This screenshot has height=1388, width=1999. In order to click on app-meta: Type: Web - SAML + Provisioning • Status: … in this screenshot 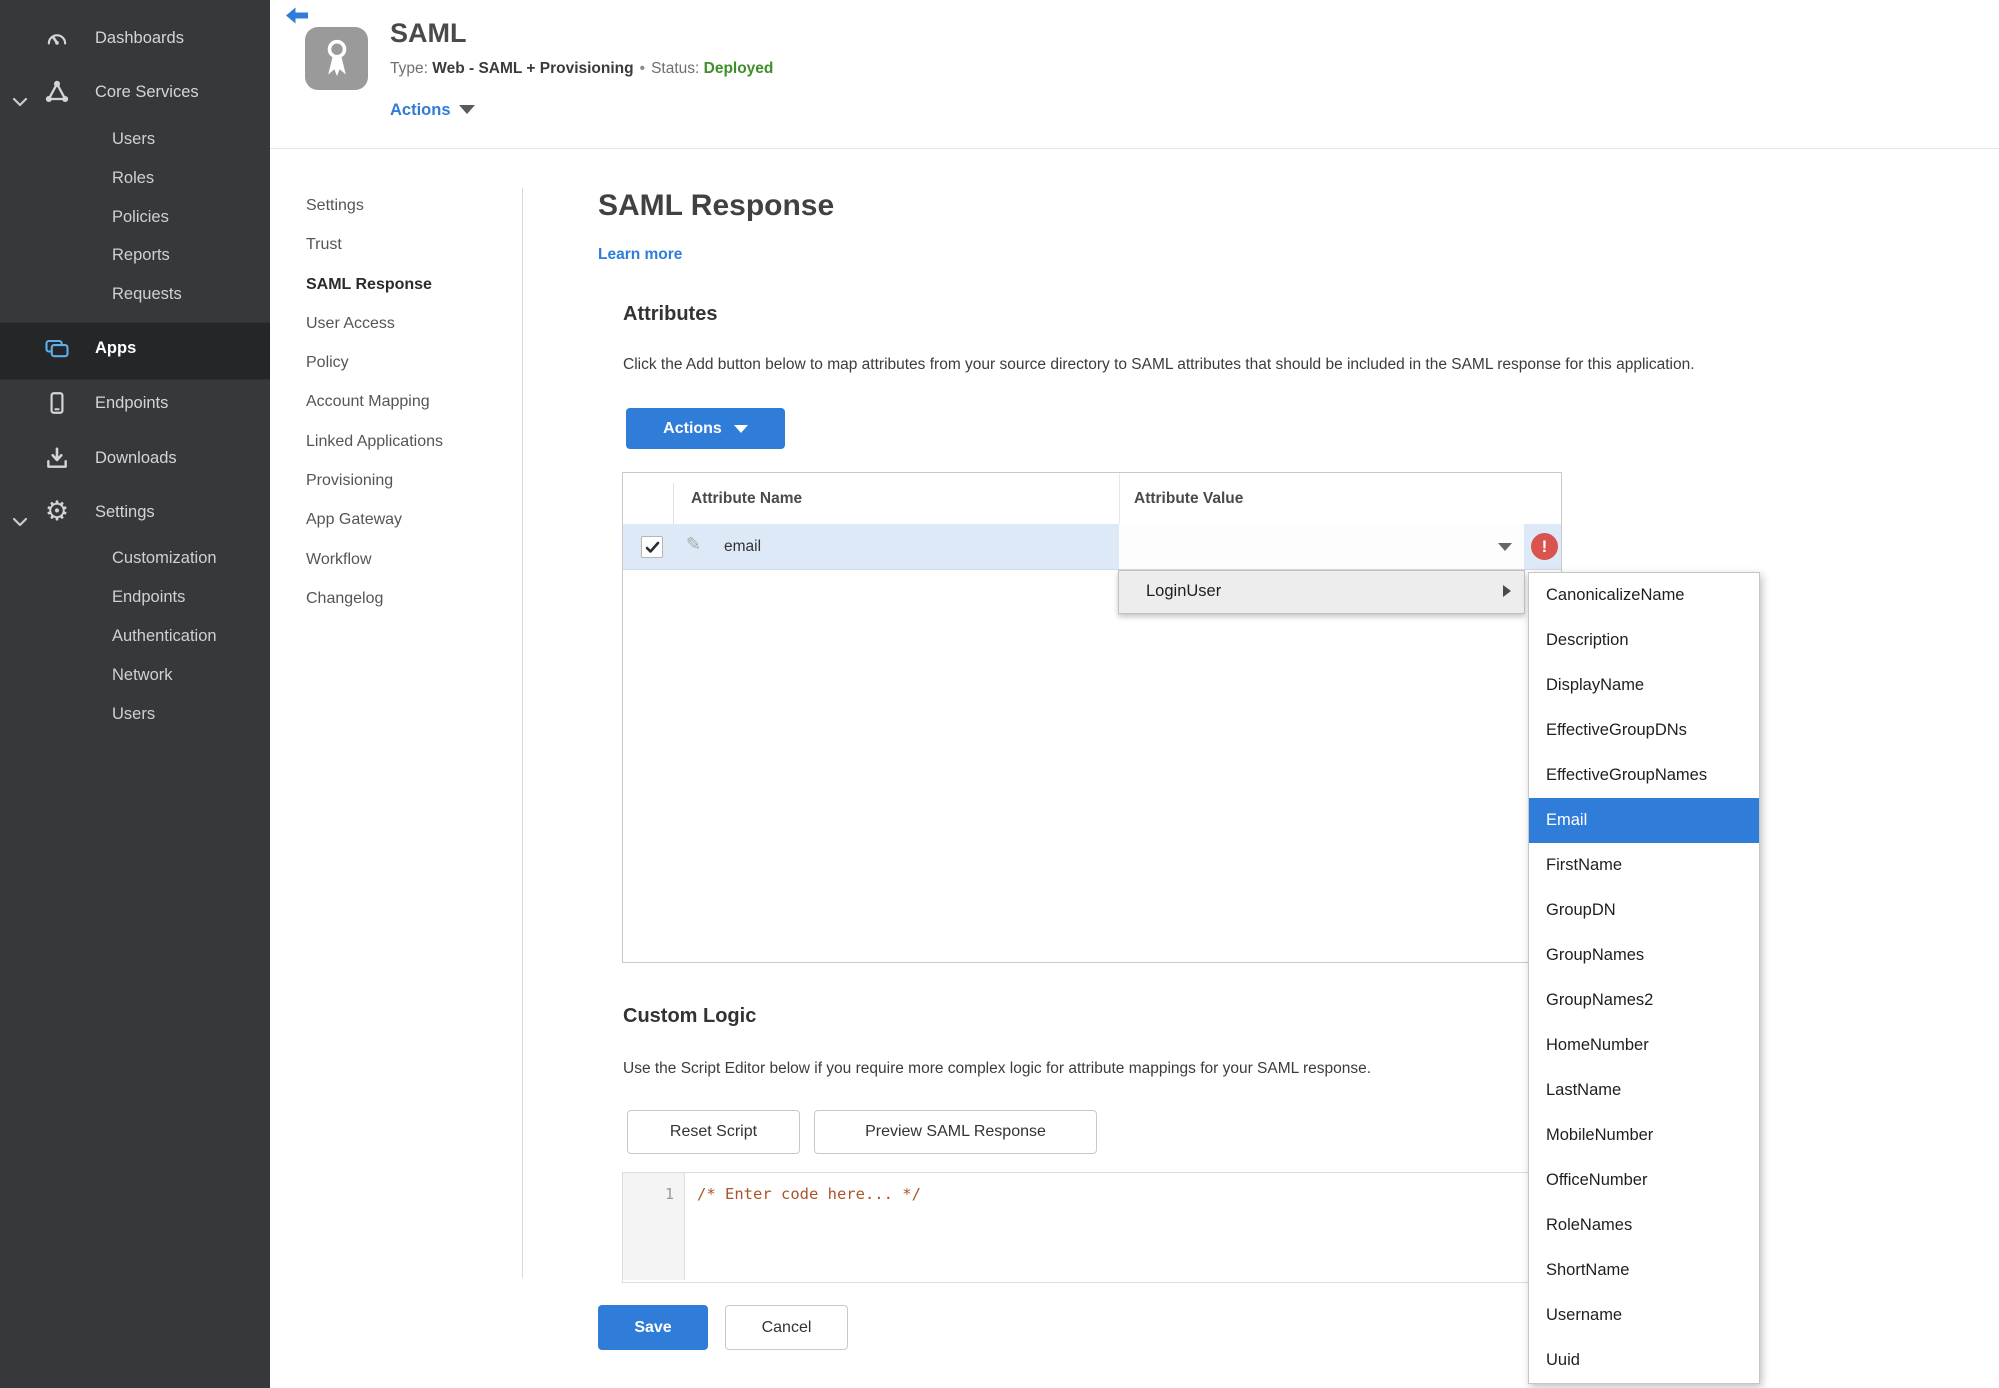, I will do `click(581, 69)`.